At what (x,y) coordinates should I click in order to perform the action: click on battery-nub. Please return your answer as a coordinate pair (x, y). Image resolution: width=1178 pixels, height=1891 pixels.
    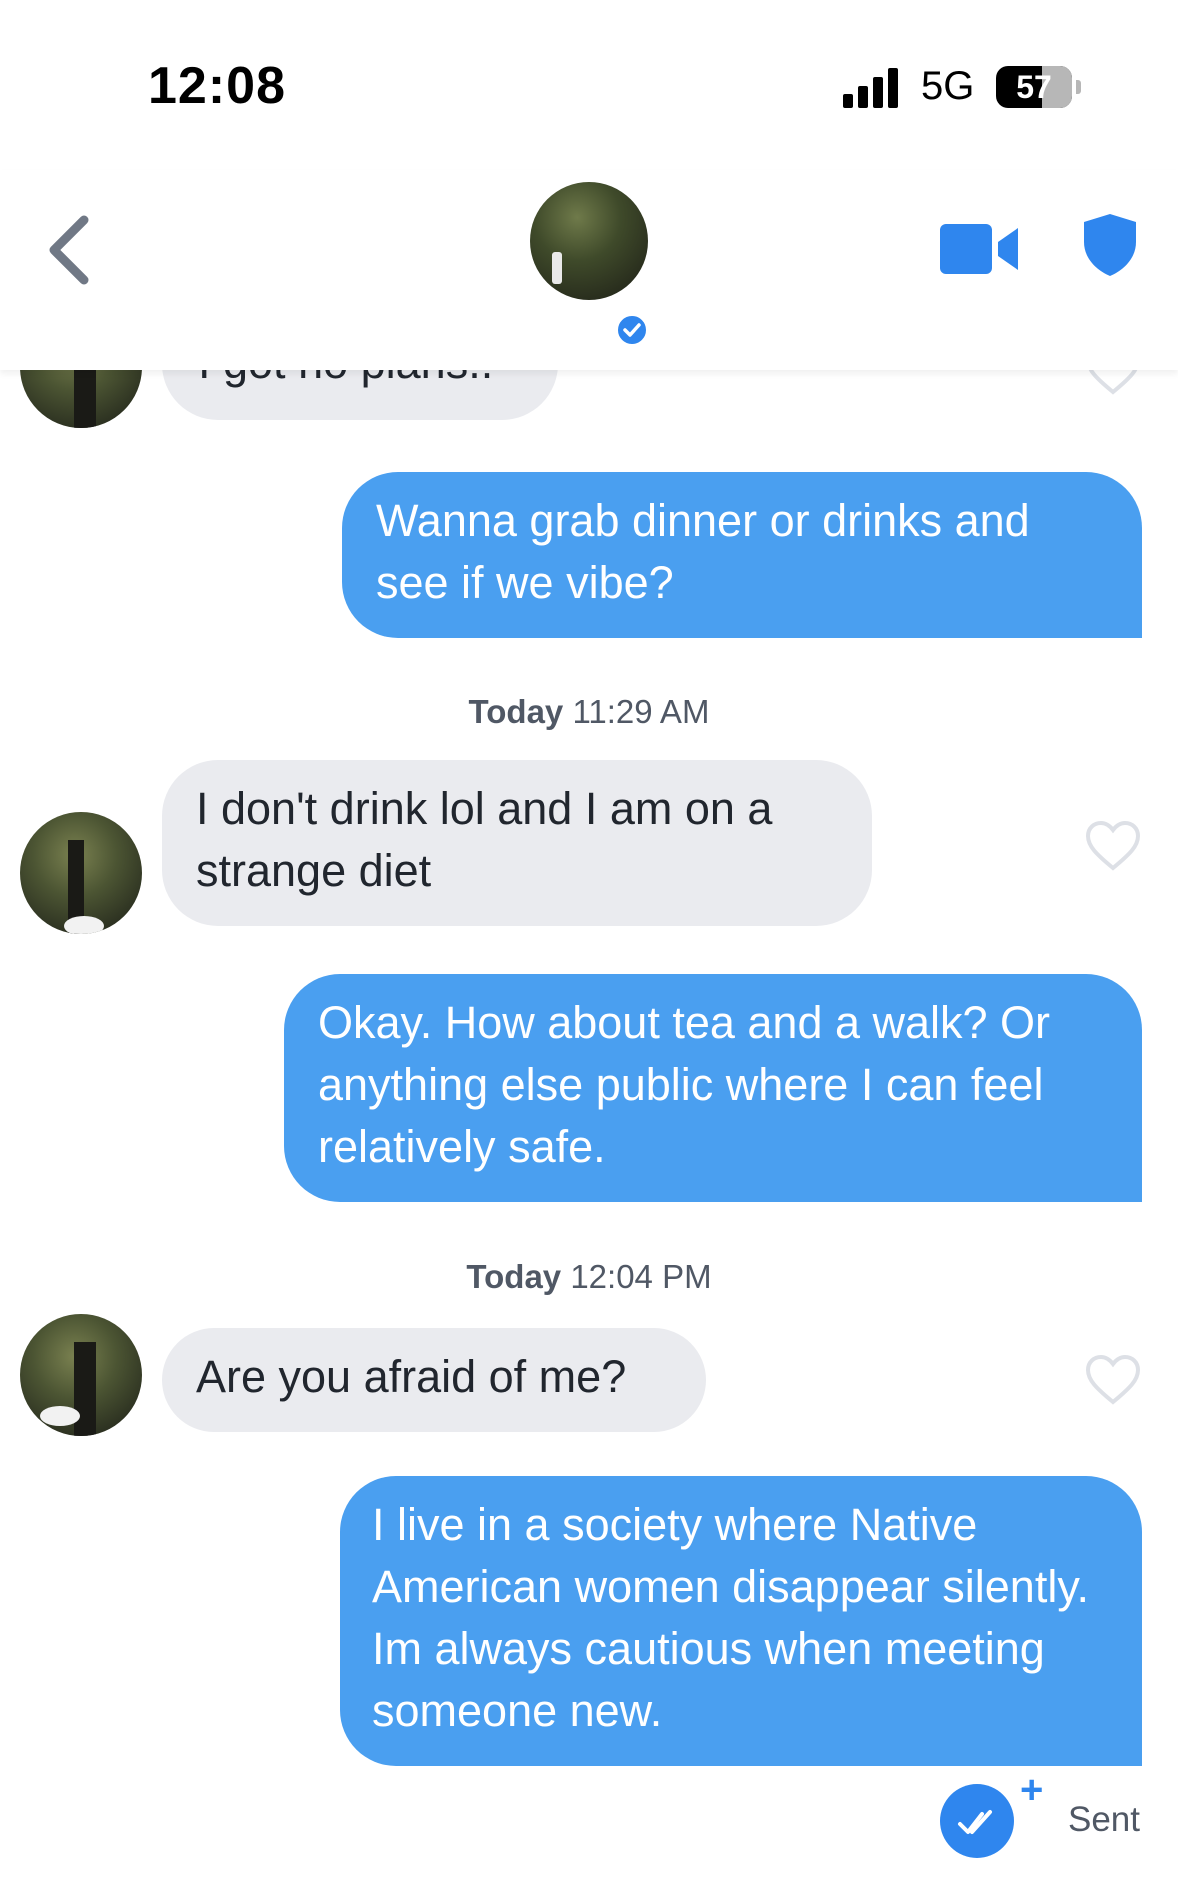
    Looking at the image, I should click on (1078, 87).